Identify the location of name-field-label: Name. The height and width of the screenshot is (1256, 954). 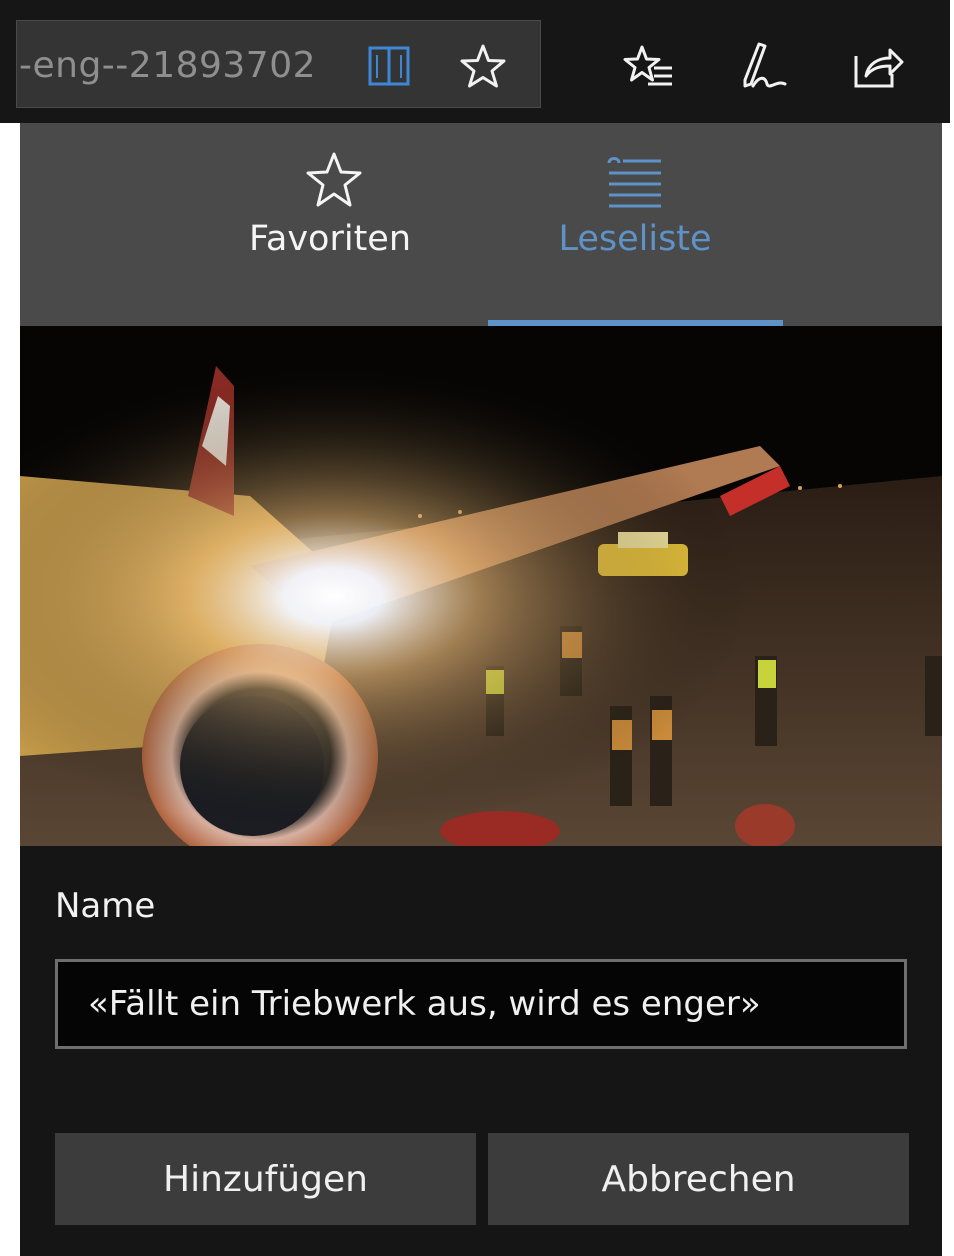
(105, 906).